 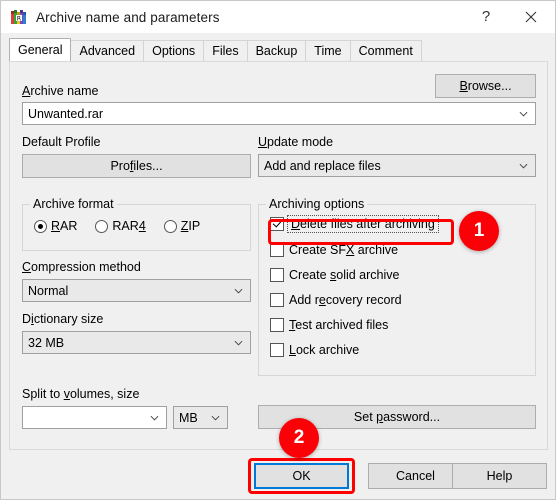 What do you see at coordinates (339, 325) in the screenshot?
I see `checkbox-label: Test archived files` at bounding box center [339, 325].